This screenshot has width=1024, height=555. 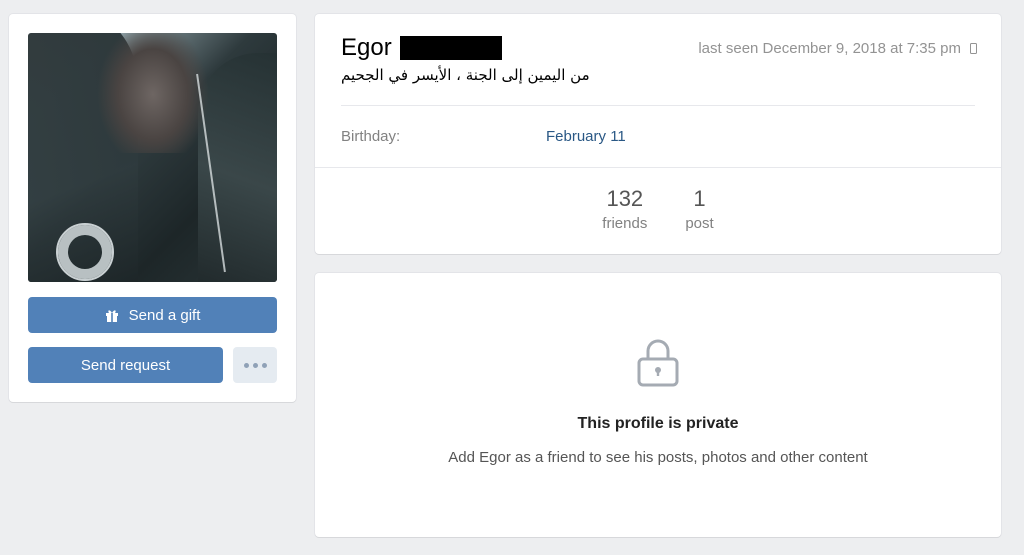 What do you see at coordinates (586, 136) in the screenshot?
I see `birthday-value-link: February 11` at bounding box center [586, 136].